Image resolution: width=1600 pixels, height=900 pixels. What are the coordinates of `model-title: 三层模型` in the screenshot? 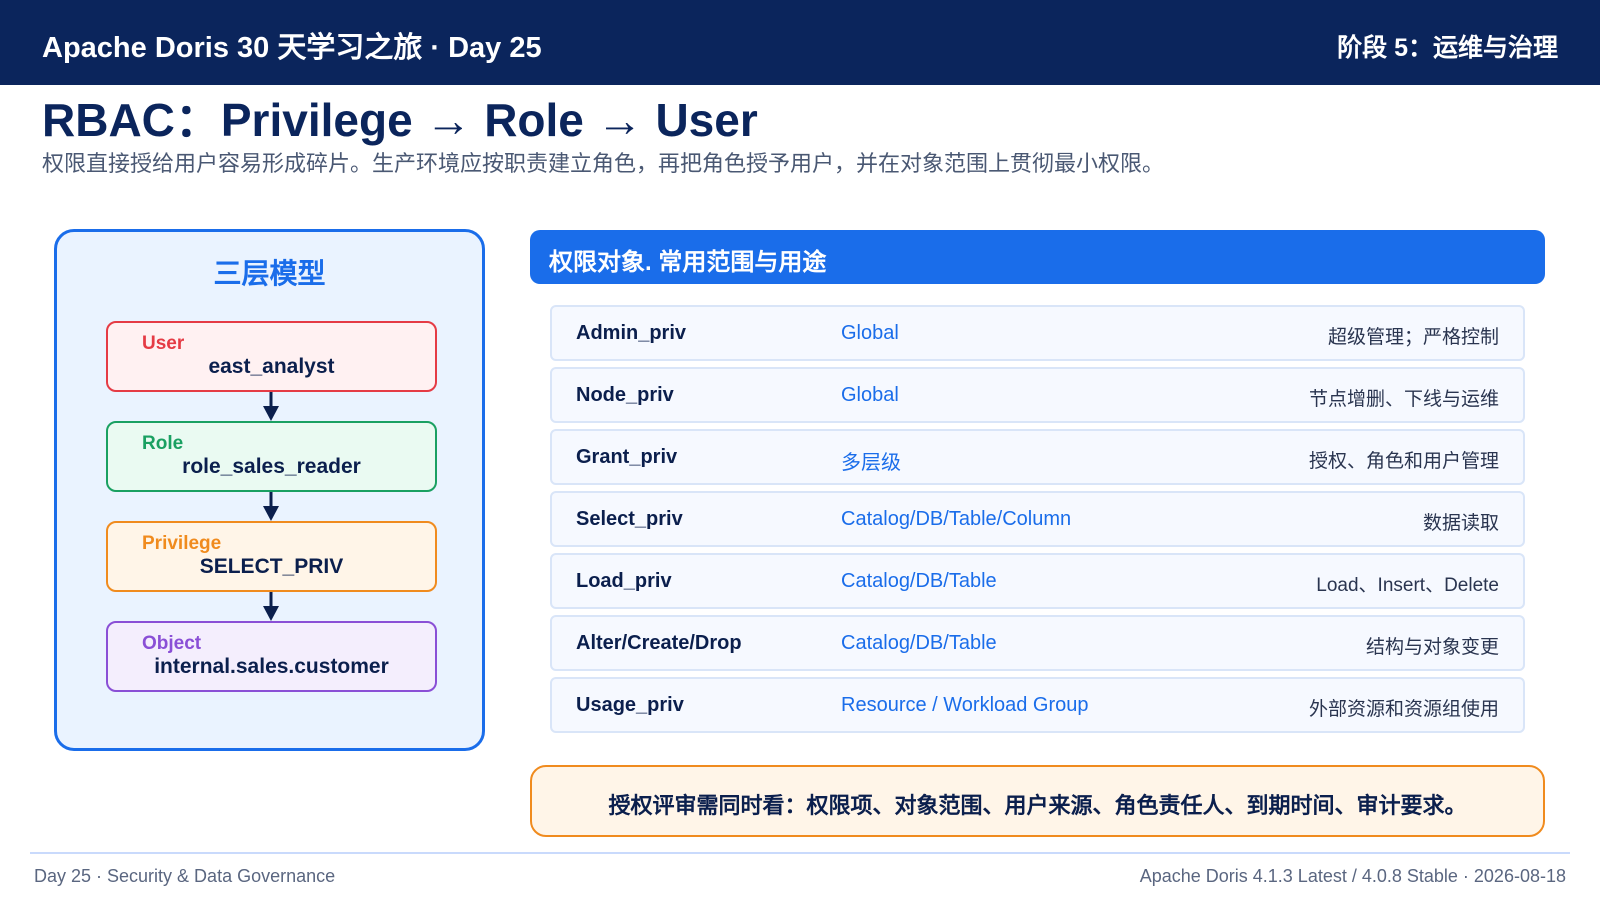 It's located at (269, 273).